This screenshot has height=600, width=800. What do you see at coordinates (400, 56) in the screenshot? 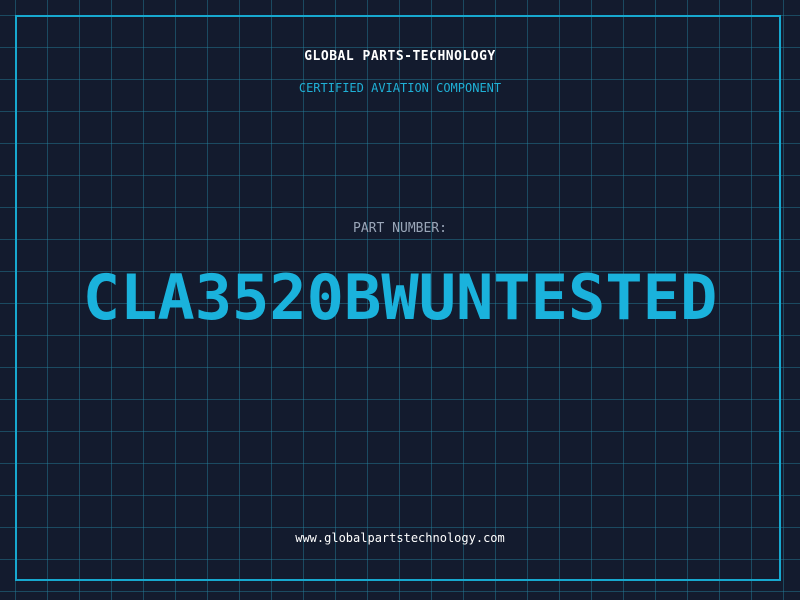
I see `company-name: GLOBAL PARTS-TECHNOLOGY` at bounding box center [400, 56].